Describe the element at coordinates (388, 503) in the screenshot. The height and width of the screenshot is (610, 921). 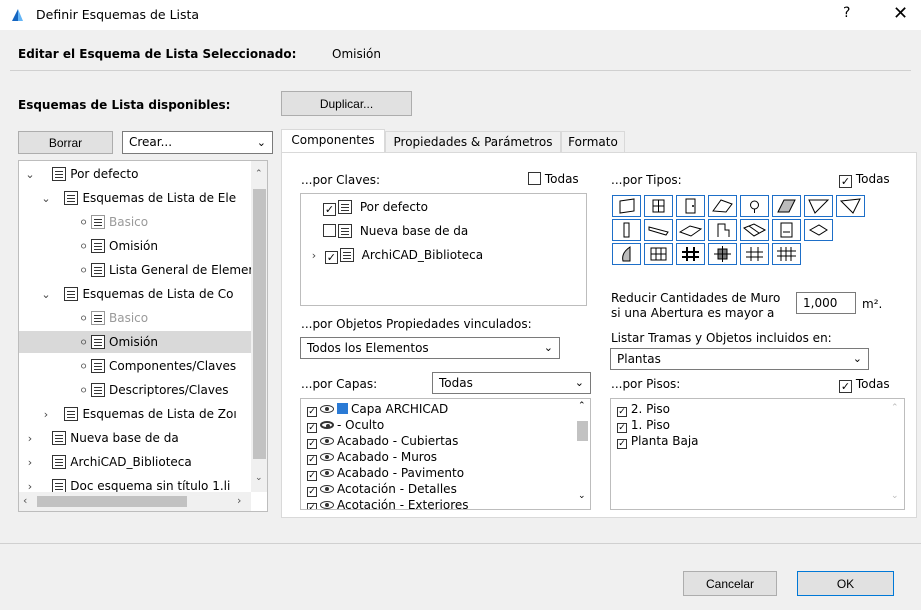
I see `layer-item: ✓ Acotación - Exteriores` at that location.